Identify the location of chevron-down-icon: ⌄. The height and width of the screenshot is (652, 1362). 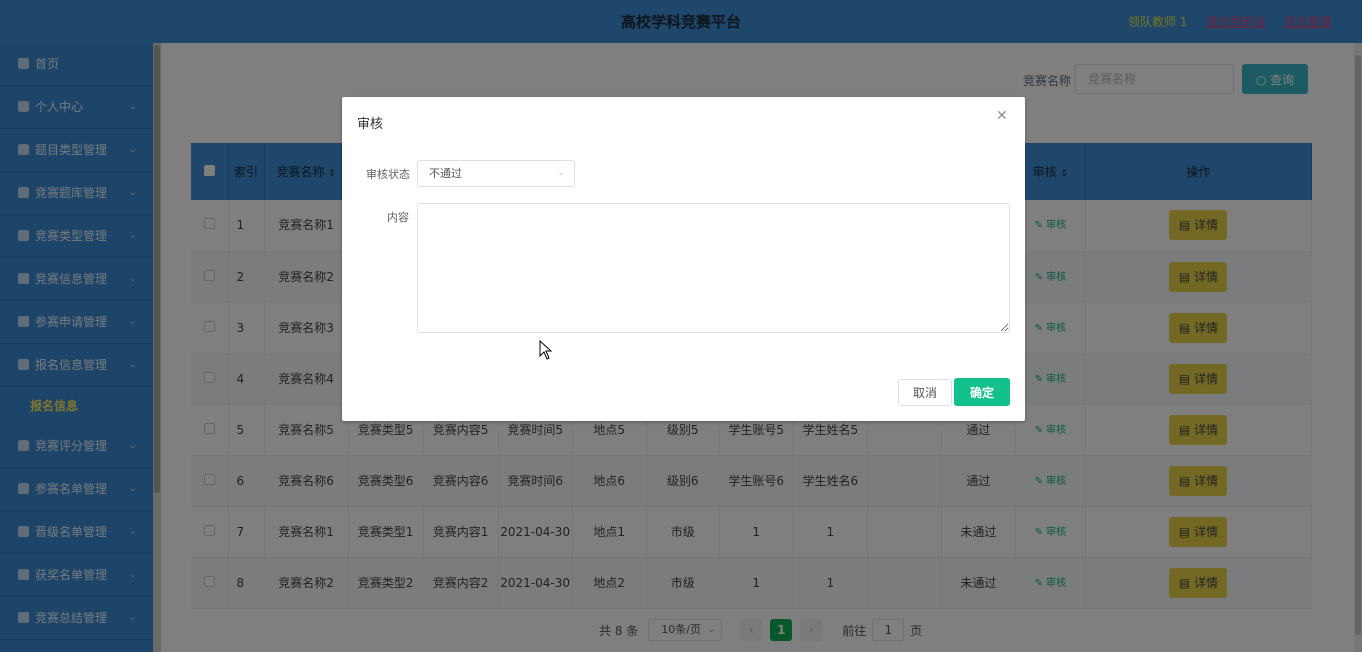
(561, 173).